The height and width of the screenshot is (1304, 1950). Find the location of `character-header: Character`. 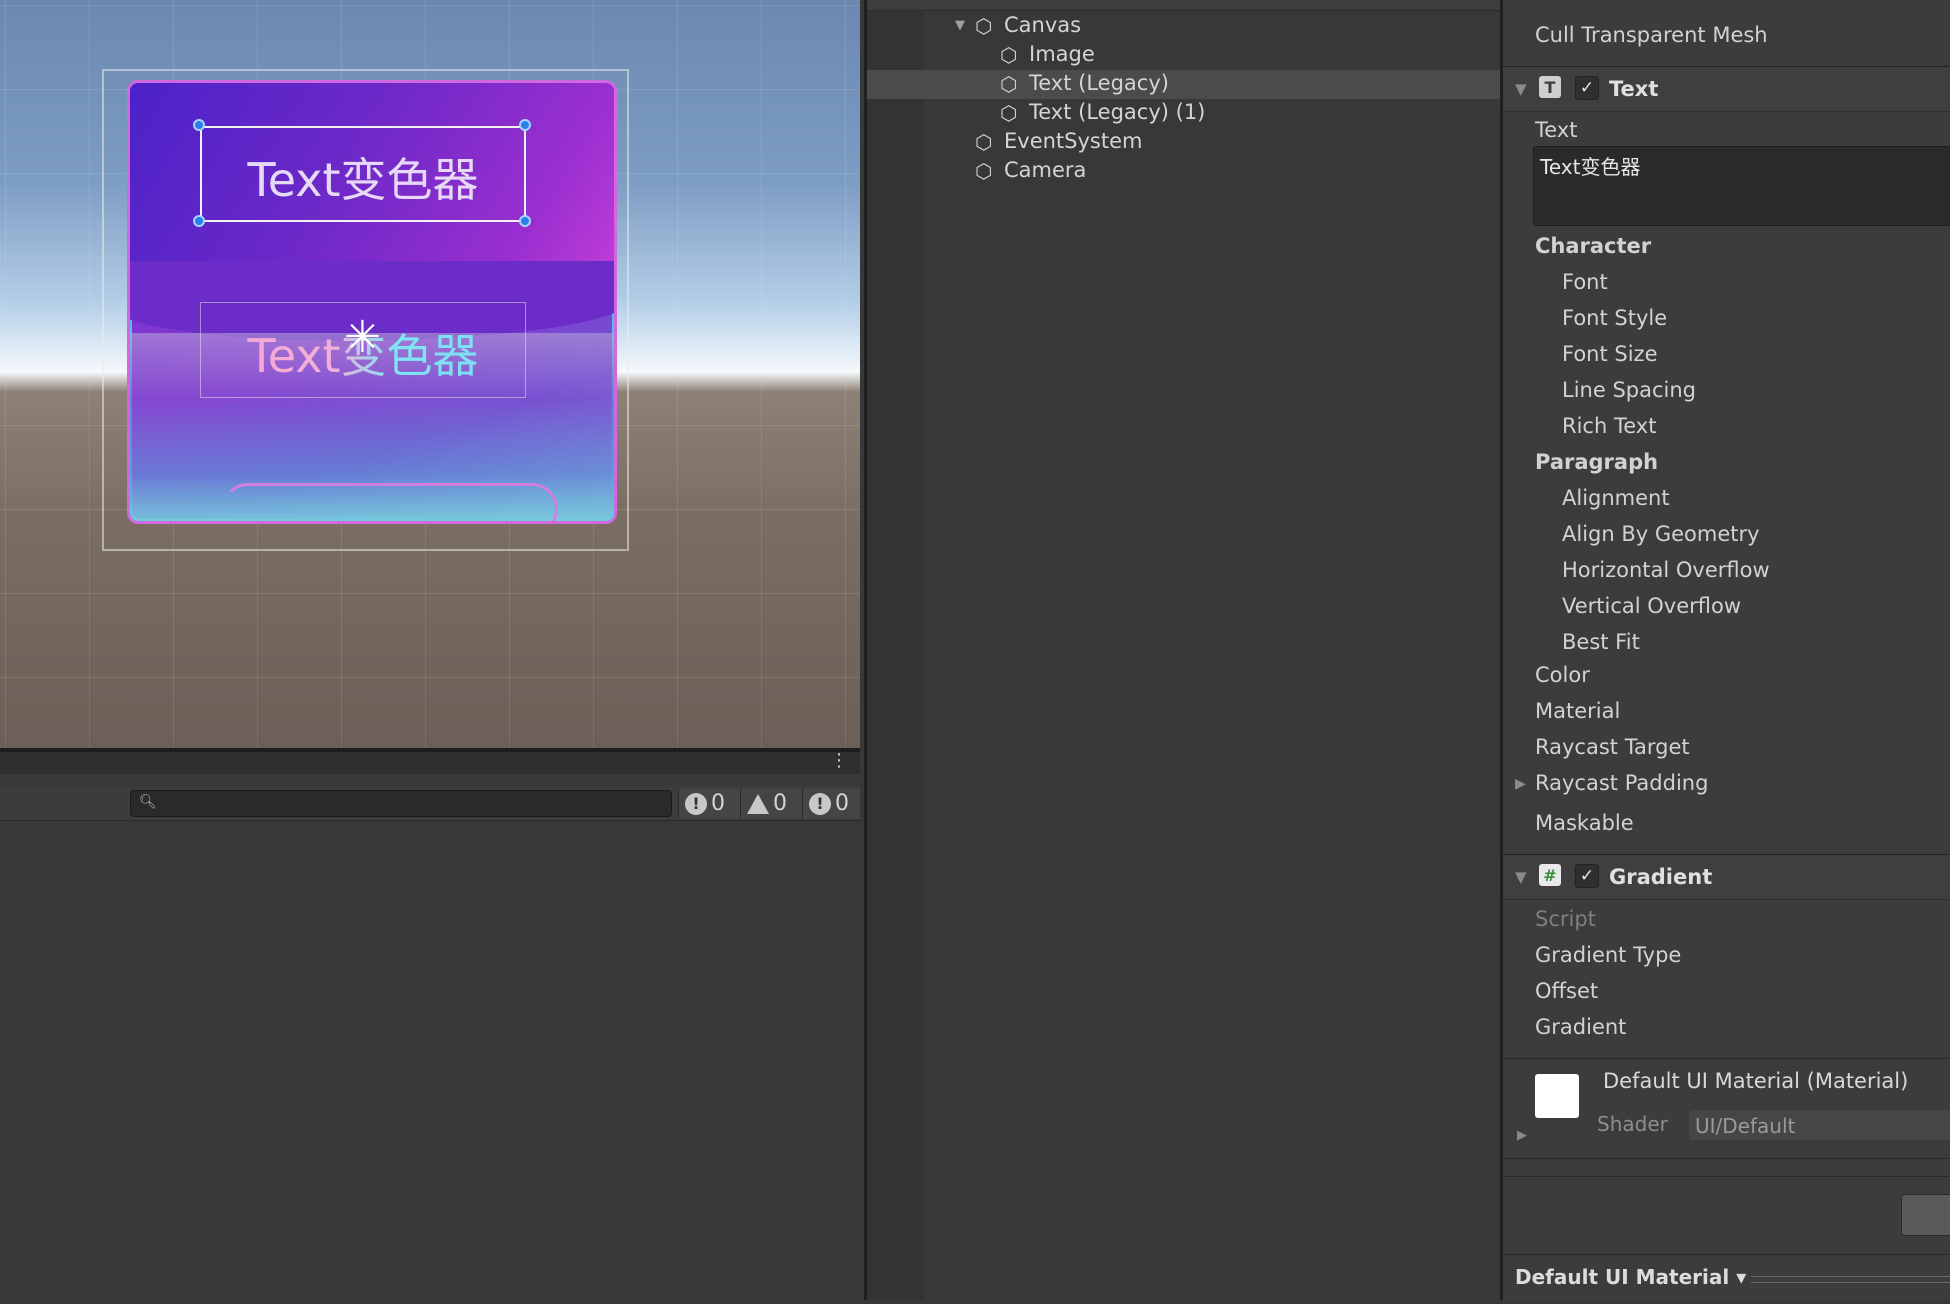

character-header: Character is located at coordinates (1593, 246).